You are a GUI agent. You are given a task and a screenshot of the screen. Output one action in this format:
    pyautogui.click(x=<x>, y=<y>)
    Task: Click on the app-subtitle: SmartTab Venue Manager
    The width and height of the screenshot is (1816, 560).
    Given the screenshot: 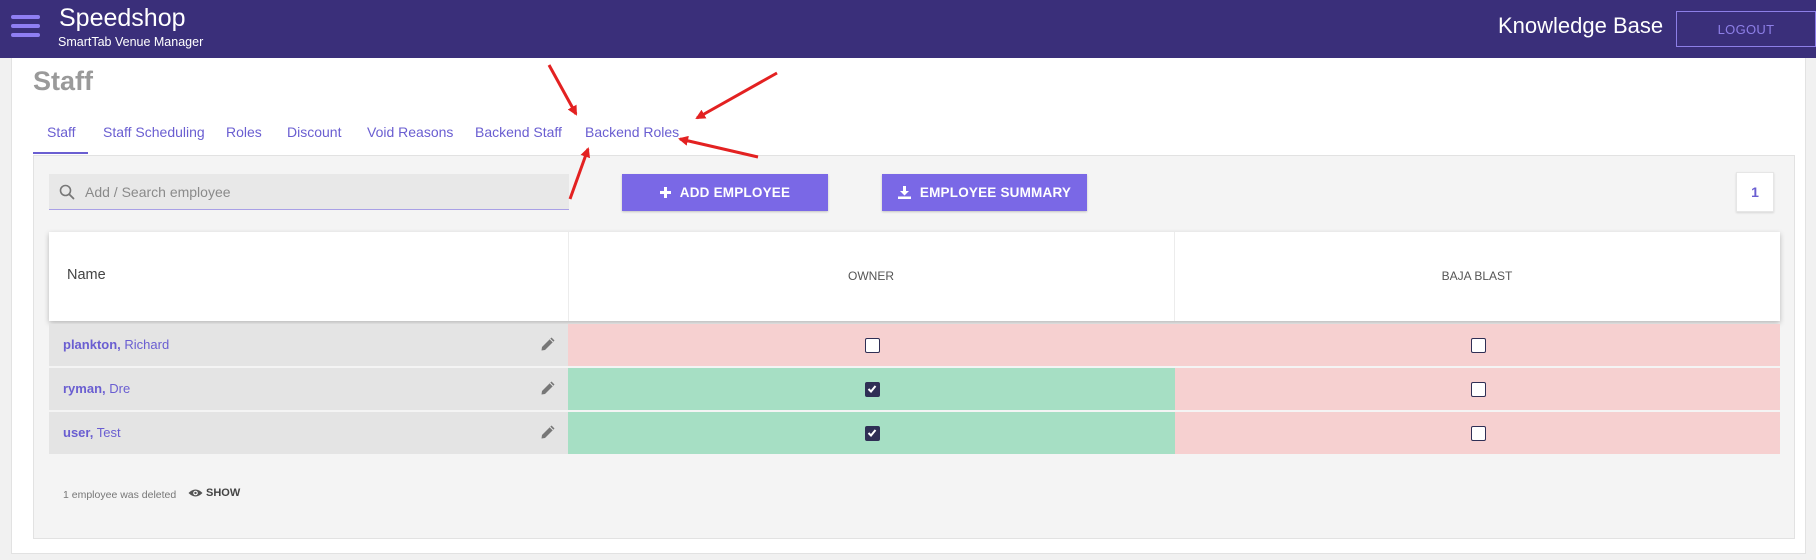 What is the action you would take?
    pyautogui.click(x=131, y=42)
    